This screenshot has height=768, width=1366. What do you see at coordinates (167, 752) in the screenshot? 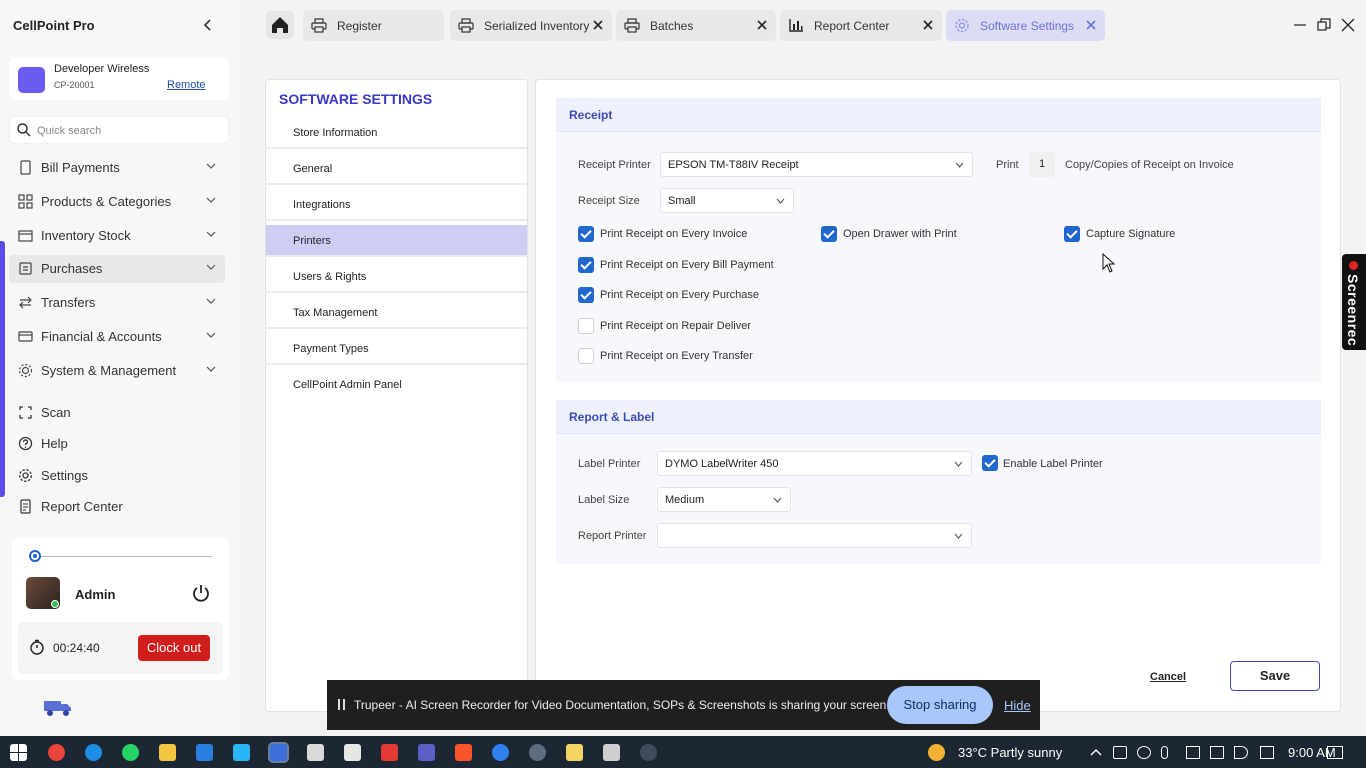
I see `file-explorer-icon` at bounding box center [167, 752].